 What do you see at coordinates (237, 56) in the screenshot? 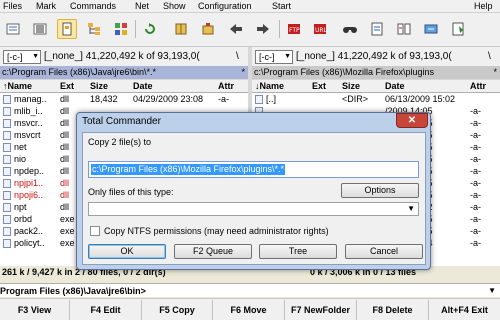
I see `left-root-button: \` at bounding box center [237, 56].